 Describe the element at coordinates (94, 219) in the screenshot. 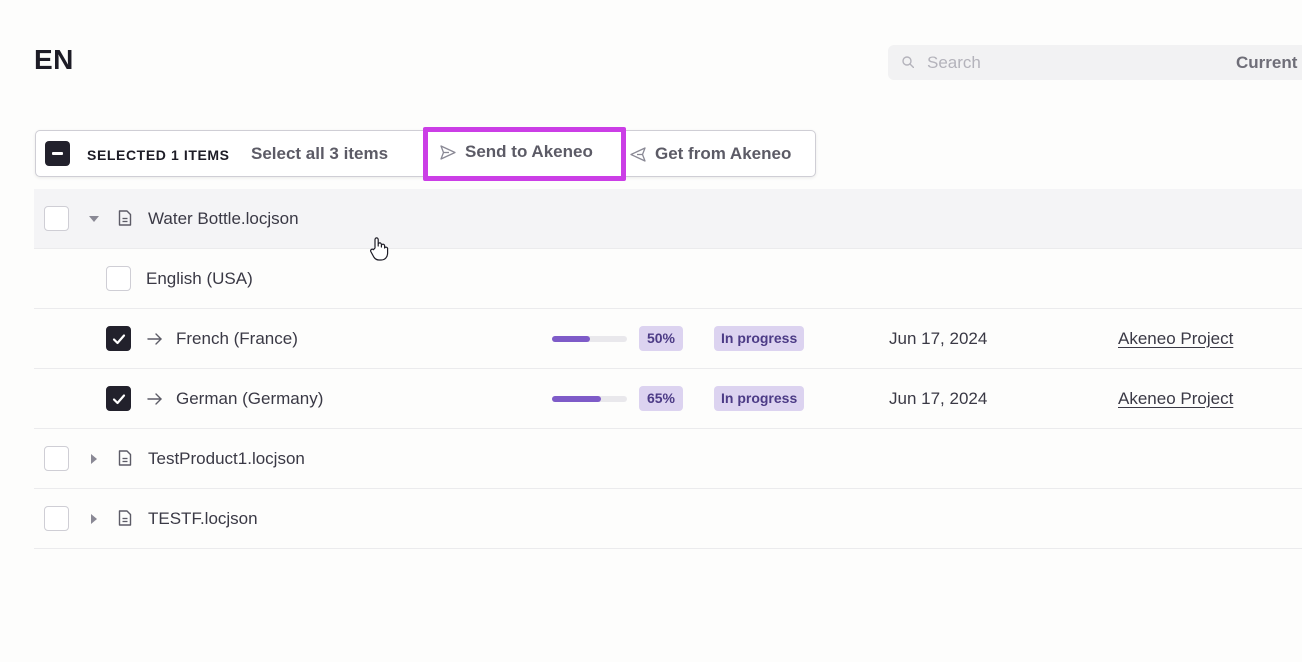

I see `caret-down-icon` at that location.